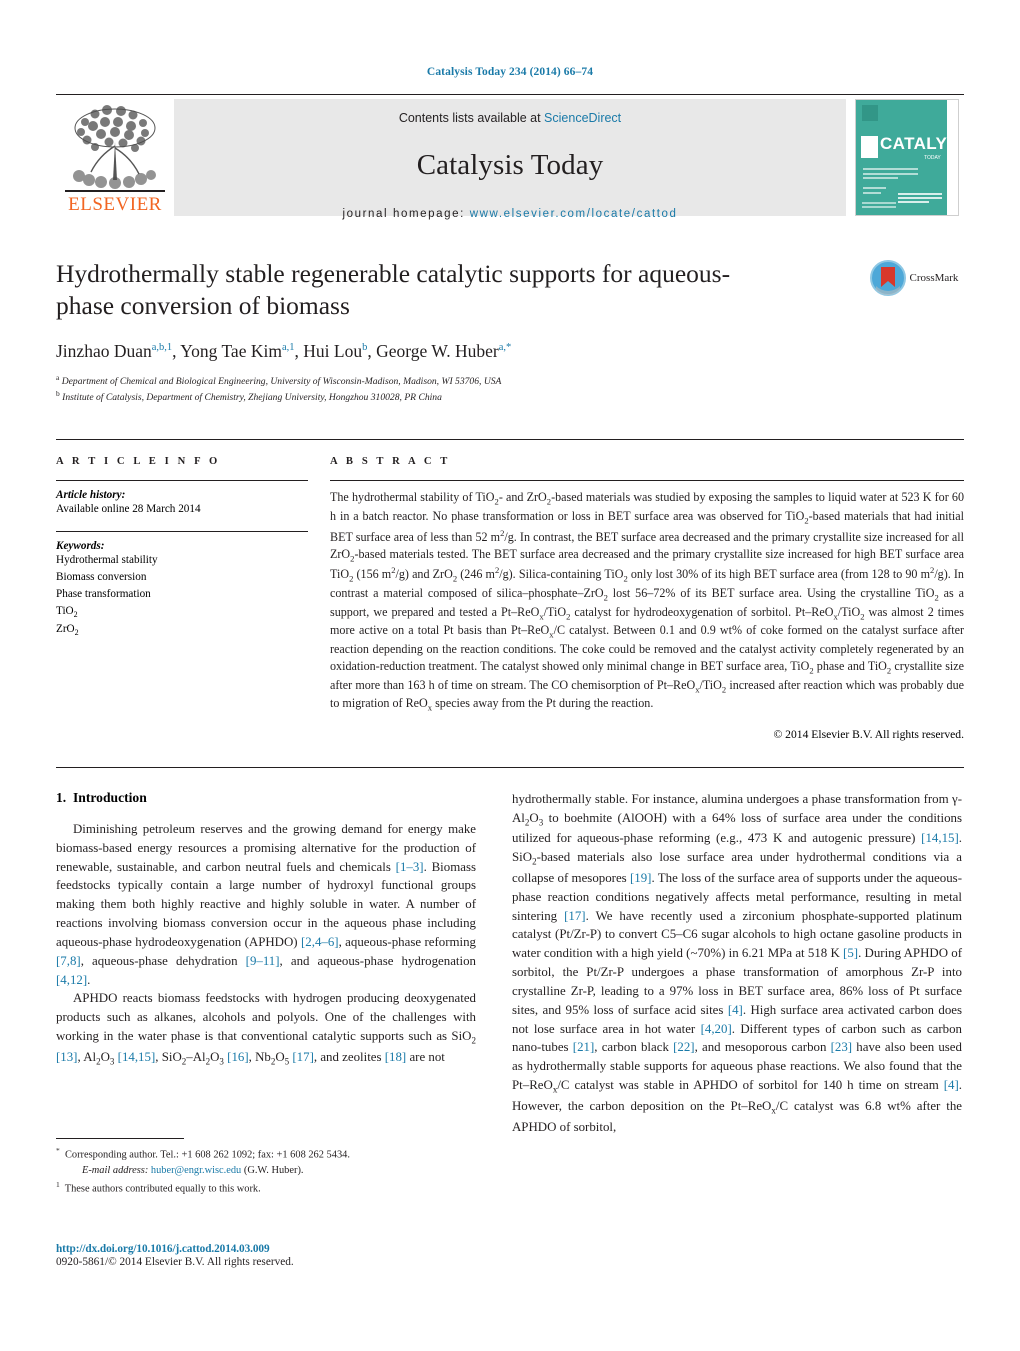 The height and width of the screenshot is (1351, 1020). Describe the element at coordinates (406, 214) in the screenshot. I see `homepage-prefix: journal homepage:` at that location.